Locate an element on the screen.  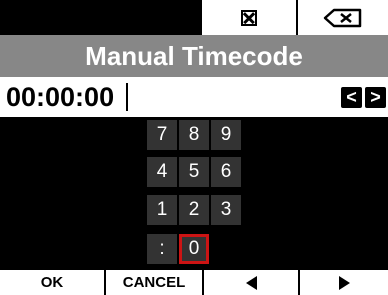
key-1: 1 is located at coordinates (162, 210).